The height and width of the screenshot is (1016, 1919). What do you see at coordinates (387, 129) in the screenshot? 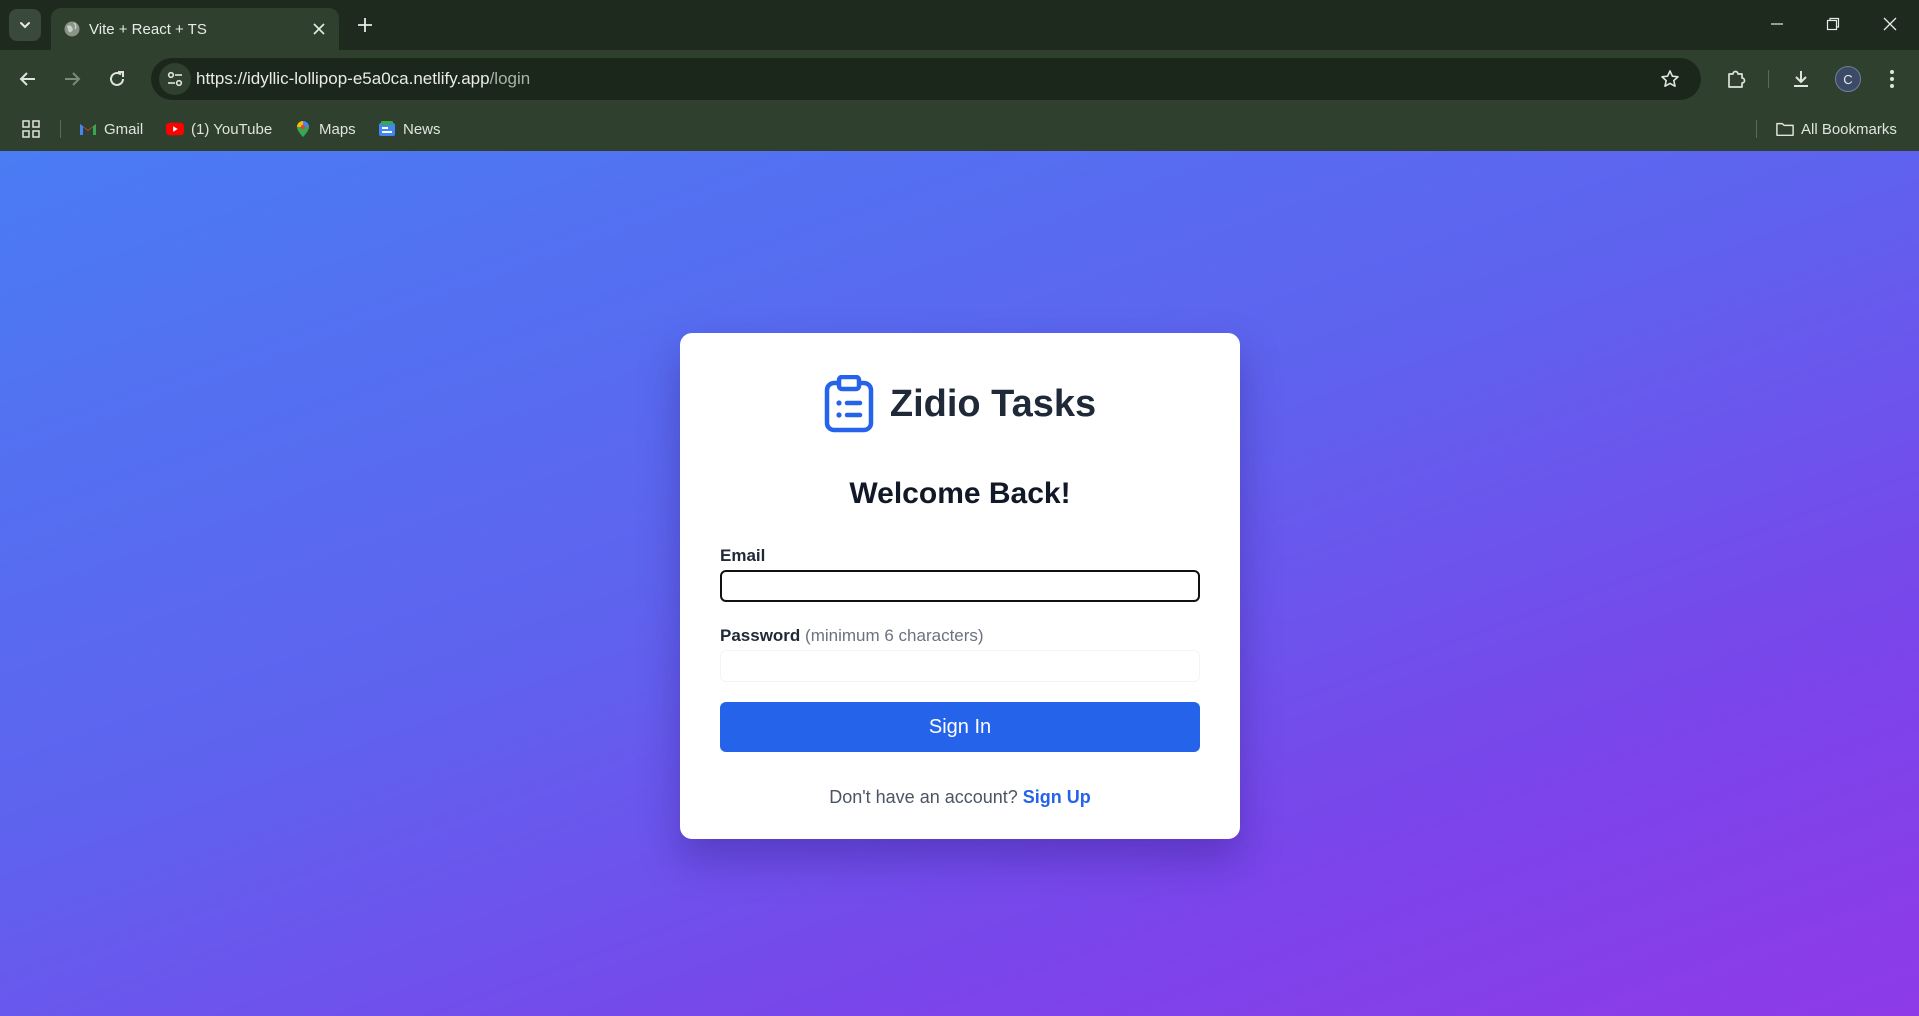
I see `news-icon` at bounding box center [387, 129].